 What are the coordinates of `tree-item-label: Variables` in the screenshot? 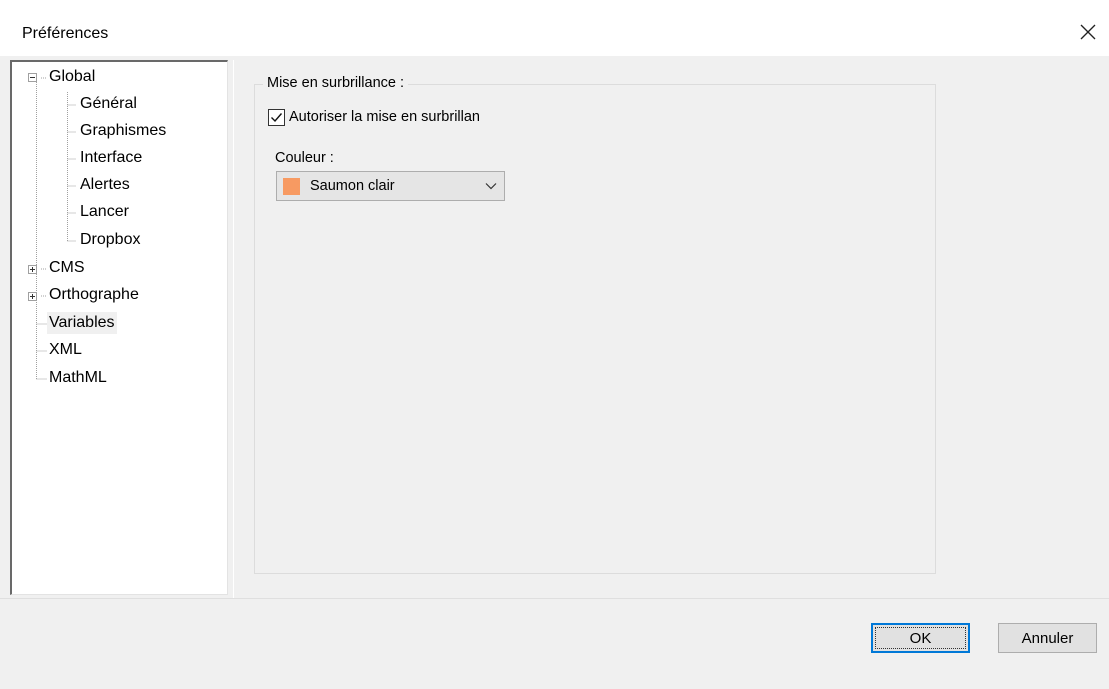 It's located at (82, 322).